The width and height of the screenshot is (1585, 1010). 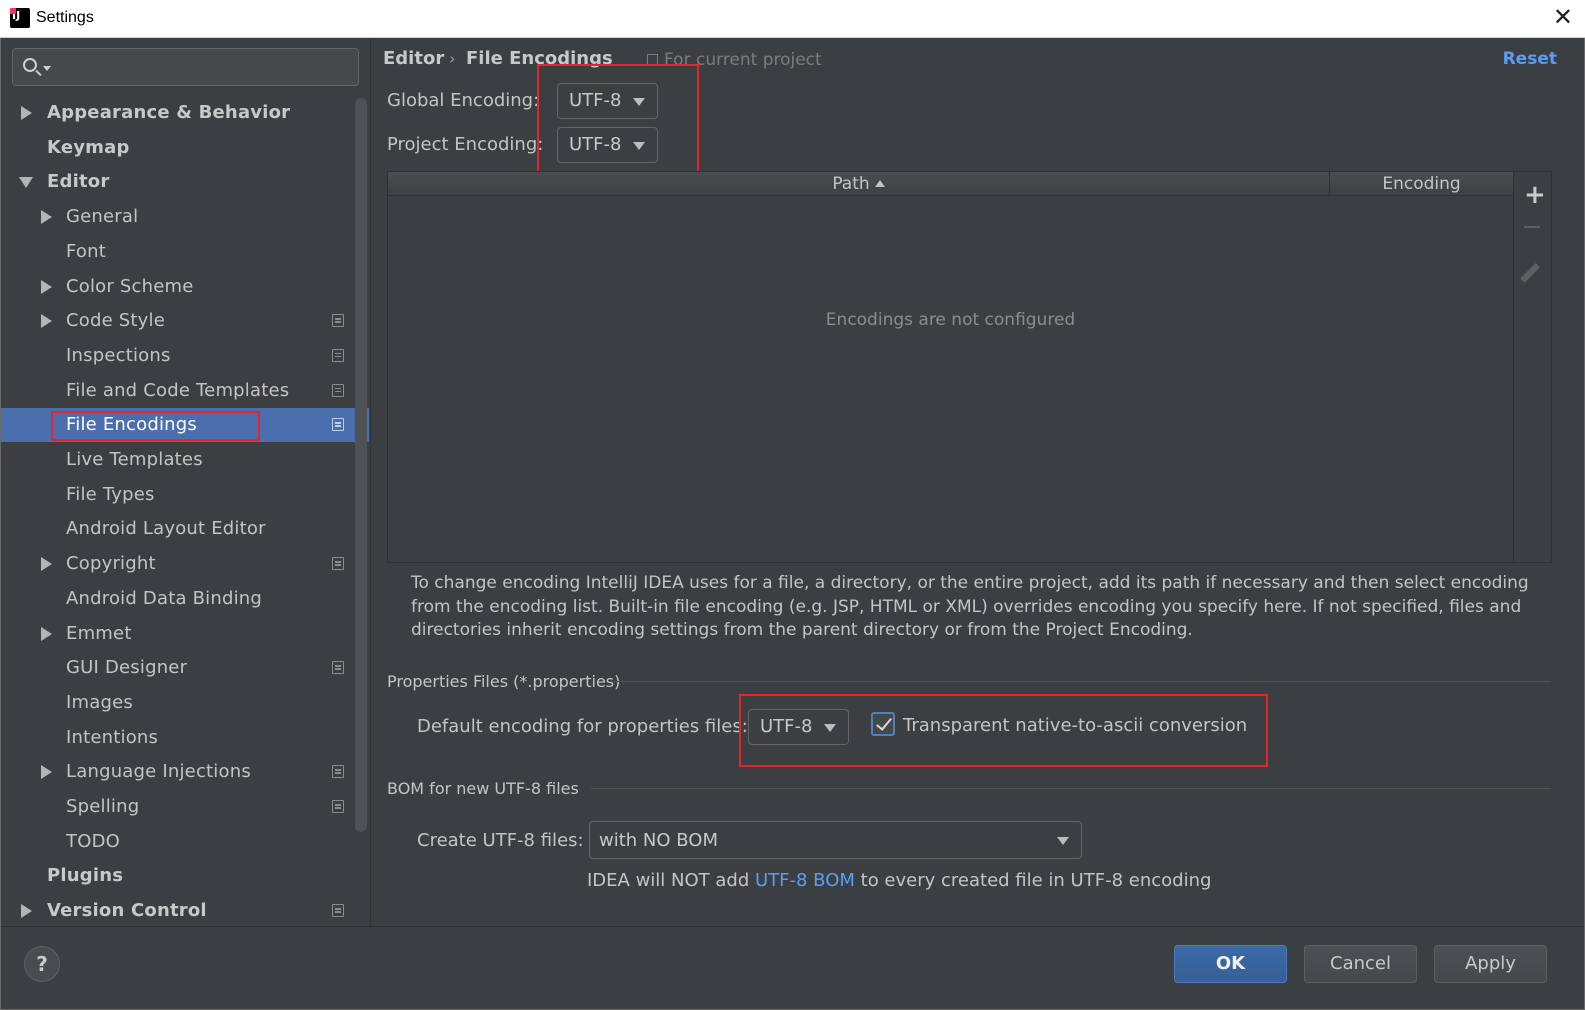 I want to click on create-utf8-dropdown: with NO BOM, so click(x=835, y=840).